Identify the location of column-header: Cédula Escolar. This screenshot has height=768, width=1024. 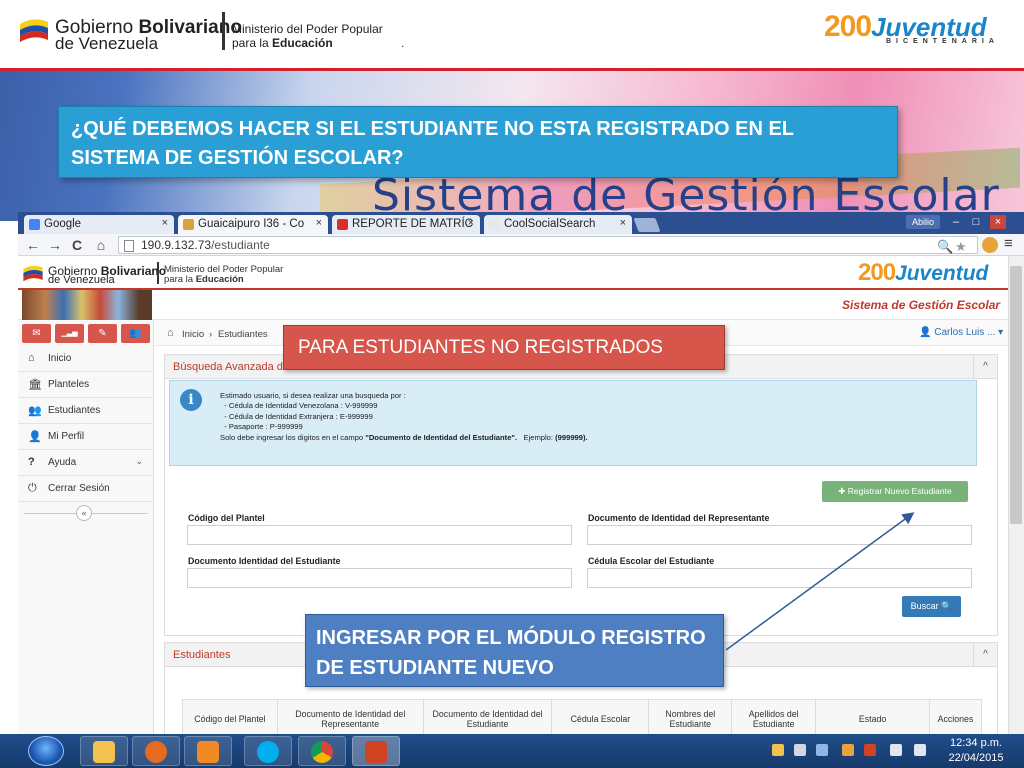
(600, 716).